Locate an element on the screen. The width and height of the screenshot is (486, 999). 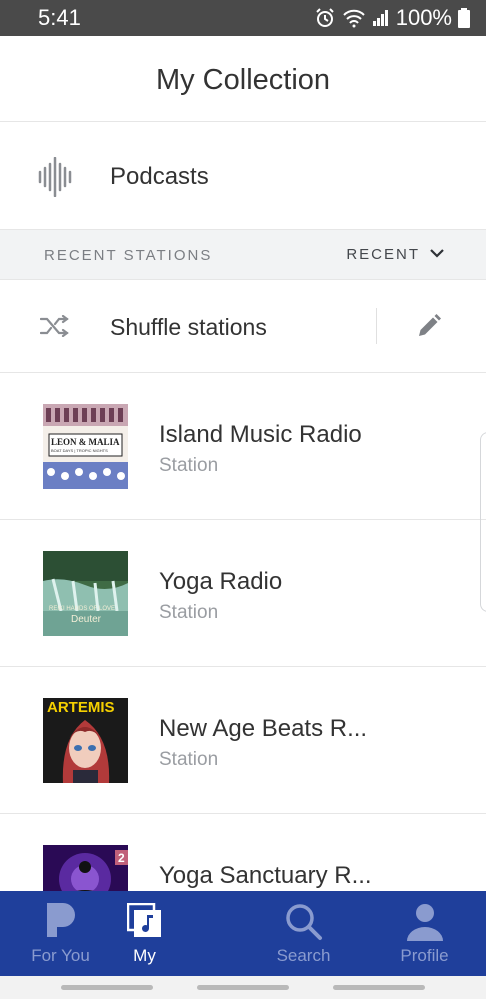
station-art: LEON & MALIA BOAT DAYS | TROPIC NIGHTS is located at coordinates (85, 446).